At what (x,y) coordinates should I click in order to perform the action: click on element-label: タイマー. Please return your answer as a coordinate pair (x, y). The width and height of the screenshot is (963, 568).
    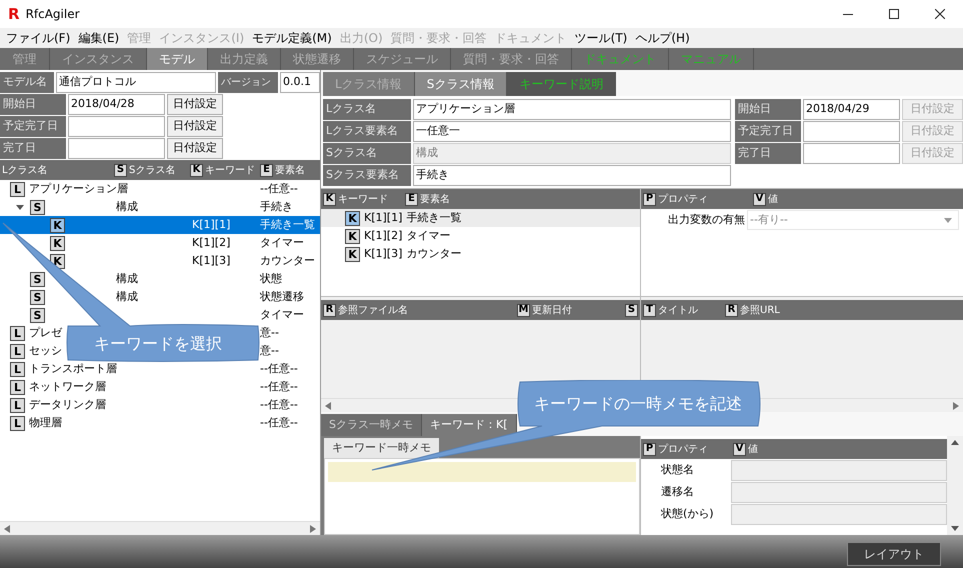
    Looking at the image, I should click on (428, 236).